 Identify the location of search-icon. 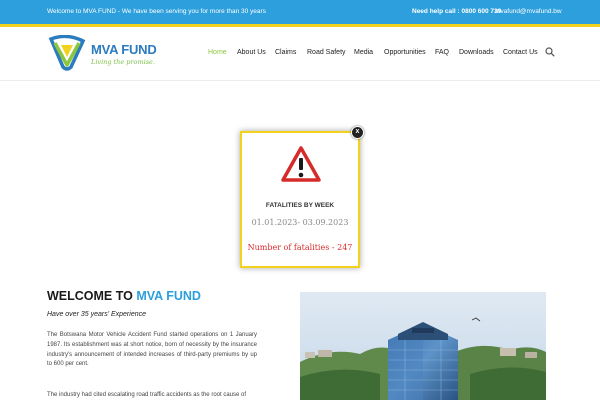
(550, 52).